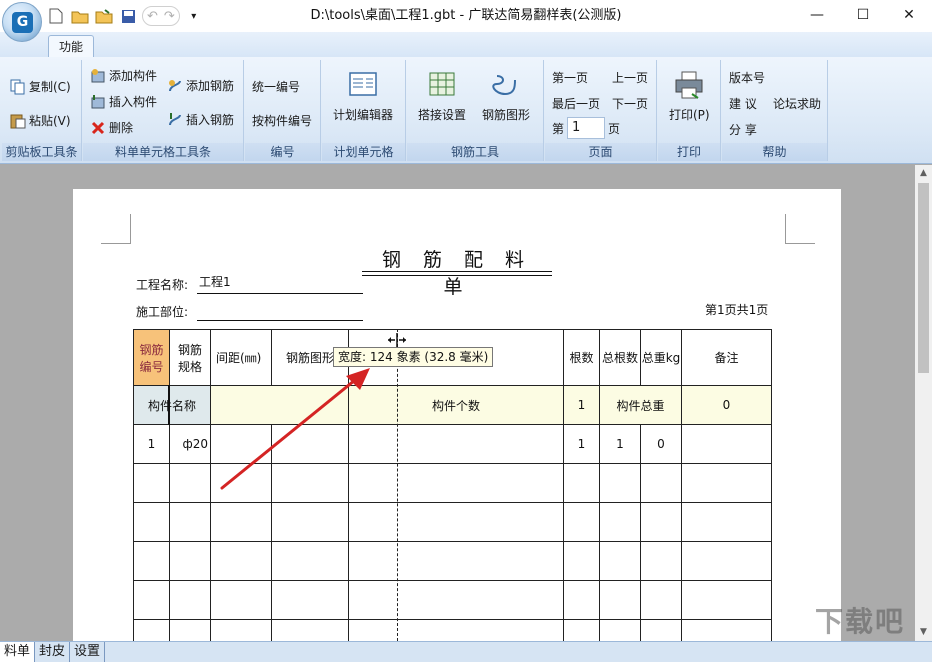  What do you see at coordinates (200, 85) in the screenshot?
I see `add-rebar-button: 添加钢筋` at bounding box center [200, 85].